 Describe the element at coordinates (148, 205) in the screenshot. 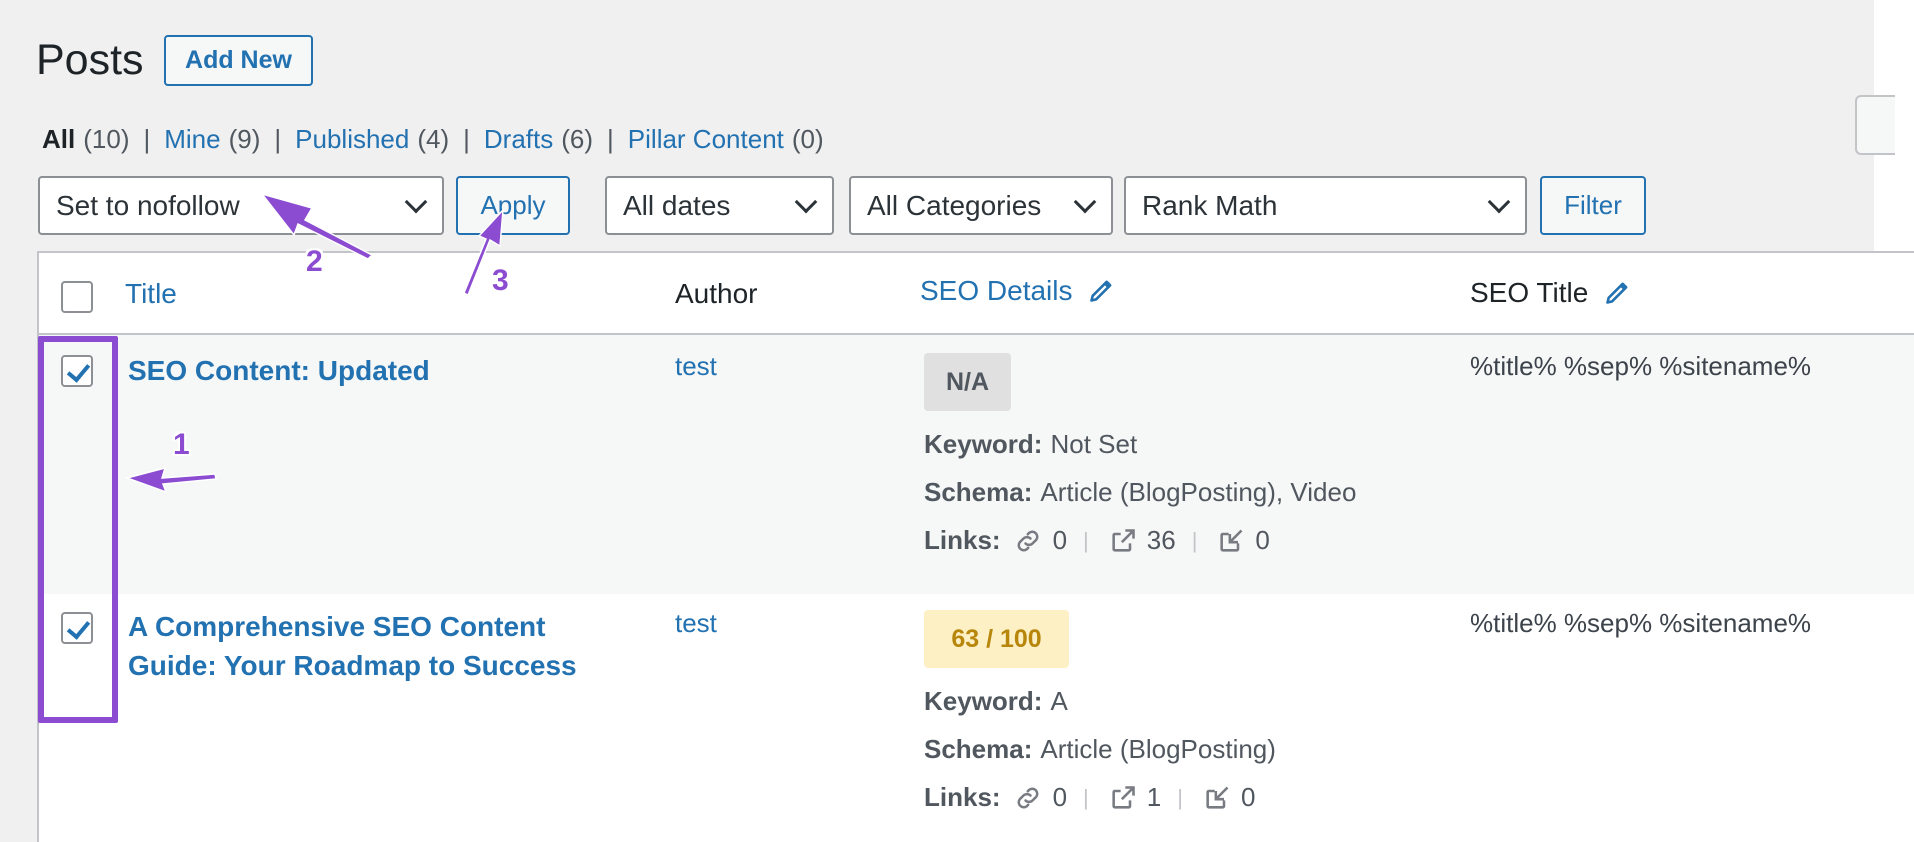

I see `bulk-action-value: Set to nofollow` at that location.